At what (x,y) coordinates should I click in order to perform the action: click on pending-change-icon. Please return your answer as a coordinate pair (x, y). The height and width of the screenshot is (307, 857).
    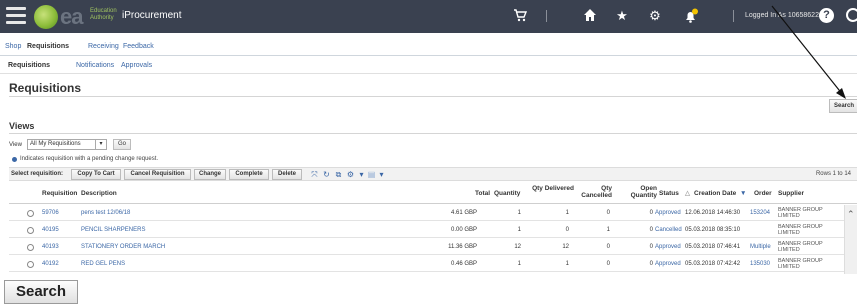
    Looking at the image, I should click on (14, 159).